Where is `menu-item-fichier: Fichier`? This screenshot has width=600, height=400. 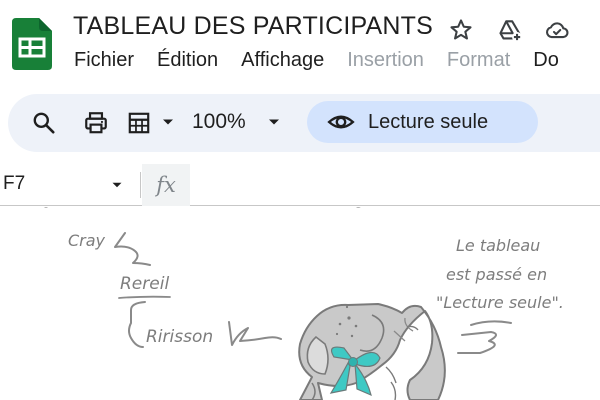 menu-item-fichier: Fichier is located at coordinates (104, 60).